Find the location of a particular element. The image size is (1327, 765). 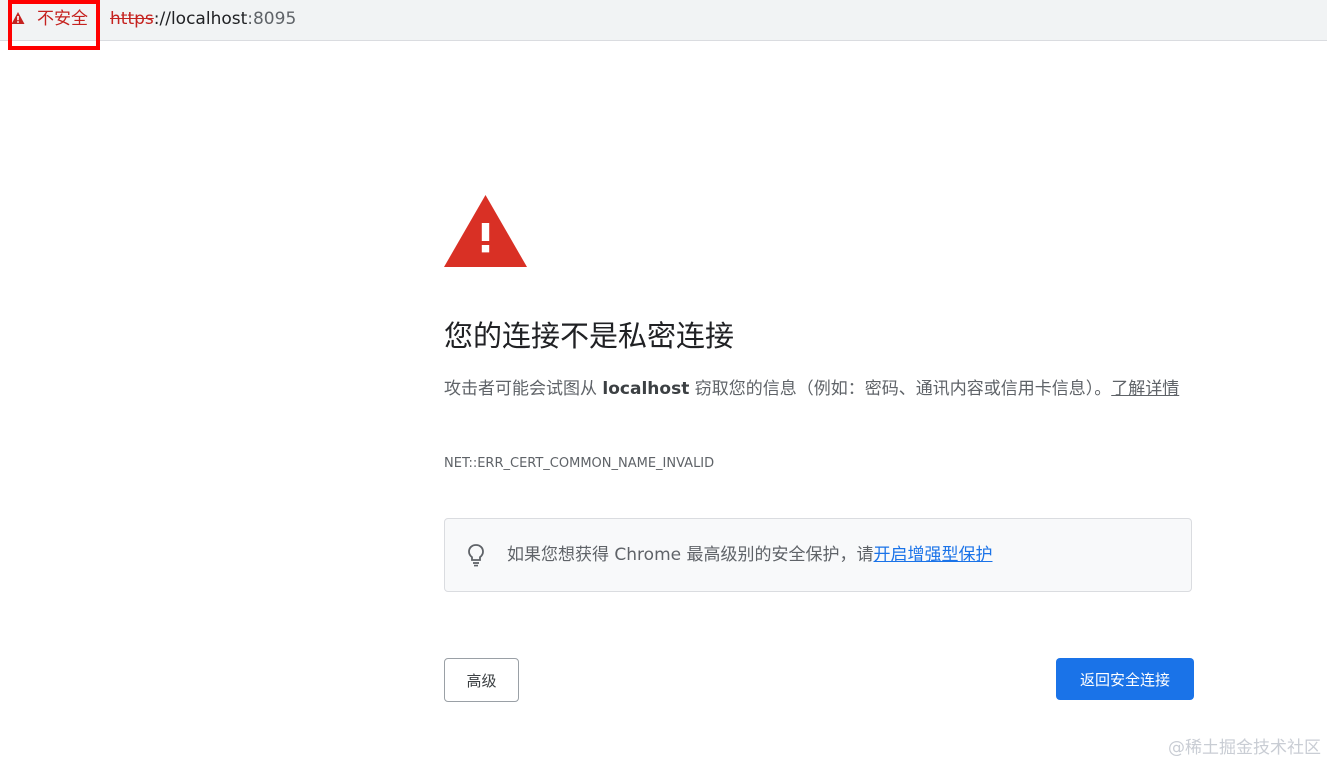

back-to-safety-button: 返回安全连接 is located at coordinates (1125, 679).